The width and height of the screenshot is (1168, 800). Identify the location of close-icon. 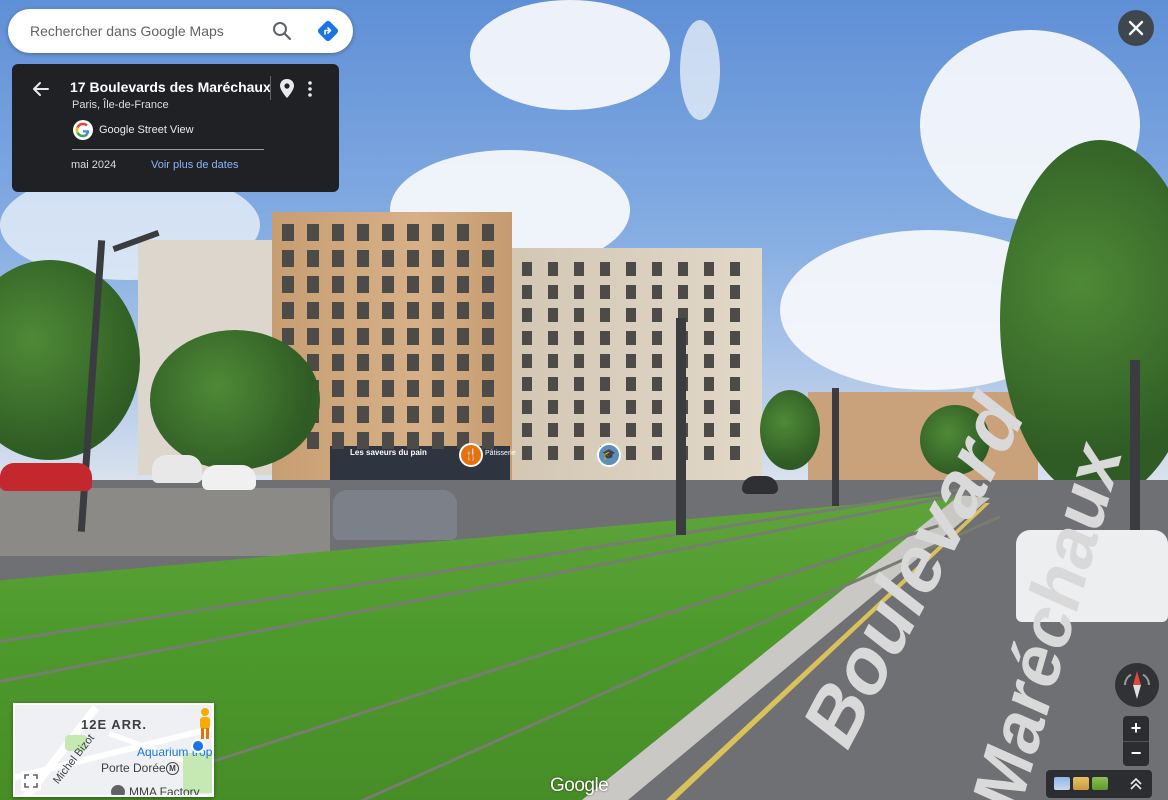
(1136, 28).